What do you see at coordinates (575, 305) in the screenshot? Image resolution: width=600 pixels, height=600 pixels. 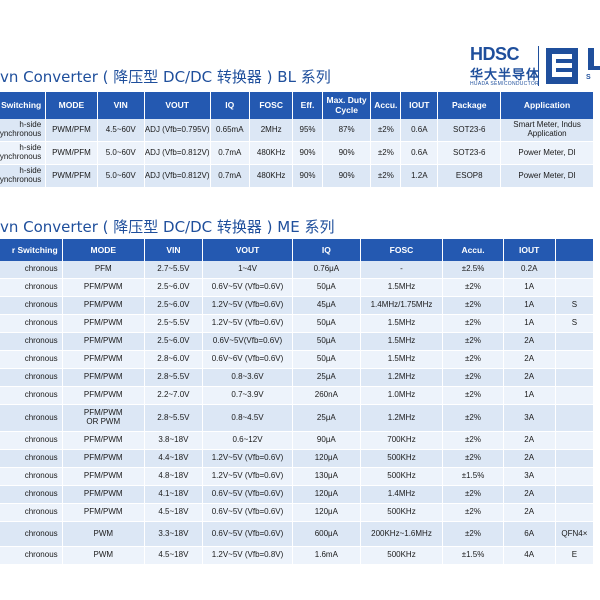 I see `table-cell: S` at bounding box center [575, 305].